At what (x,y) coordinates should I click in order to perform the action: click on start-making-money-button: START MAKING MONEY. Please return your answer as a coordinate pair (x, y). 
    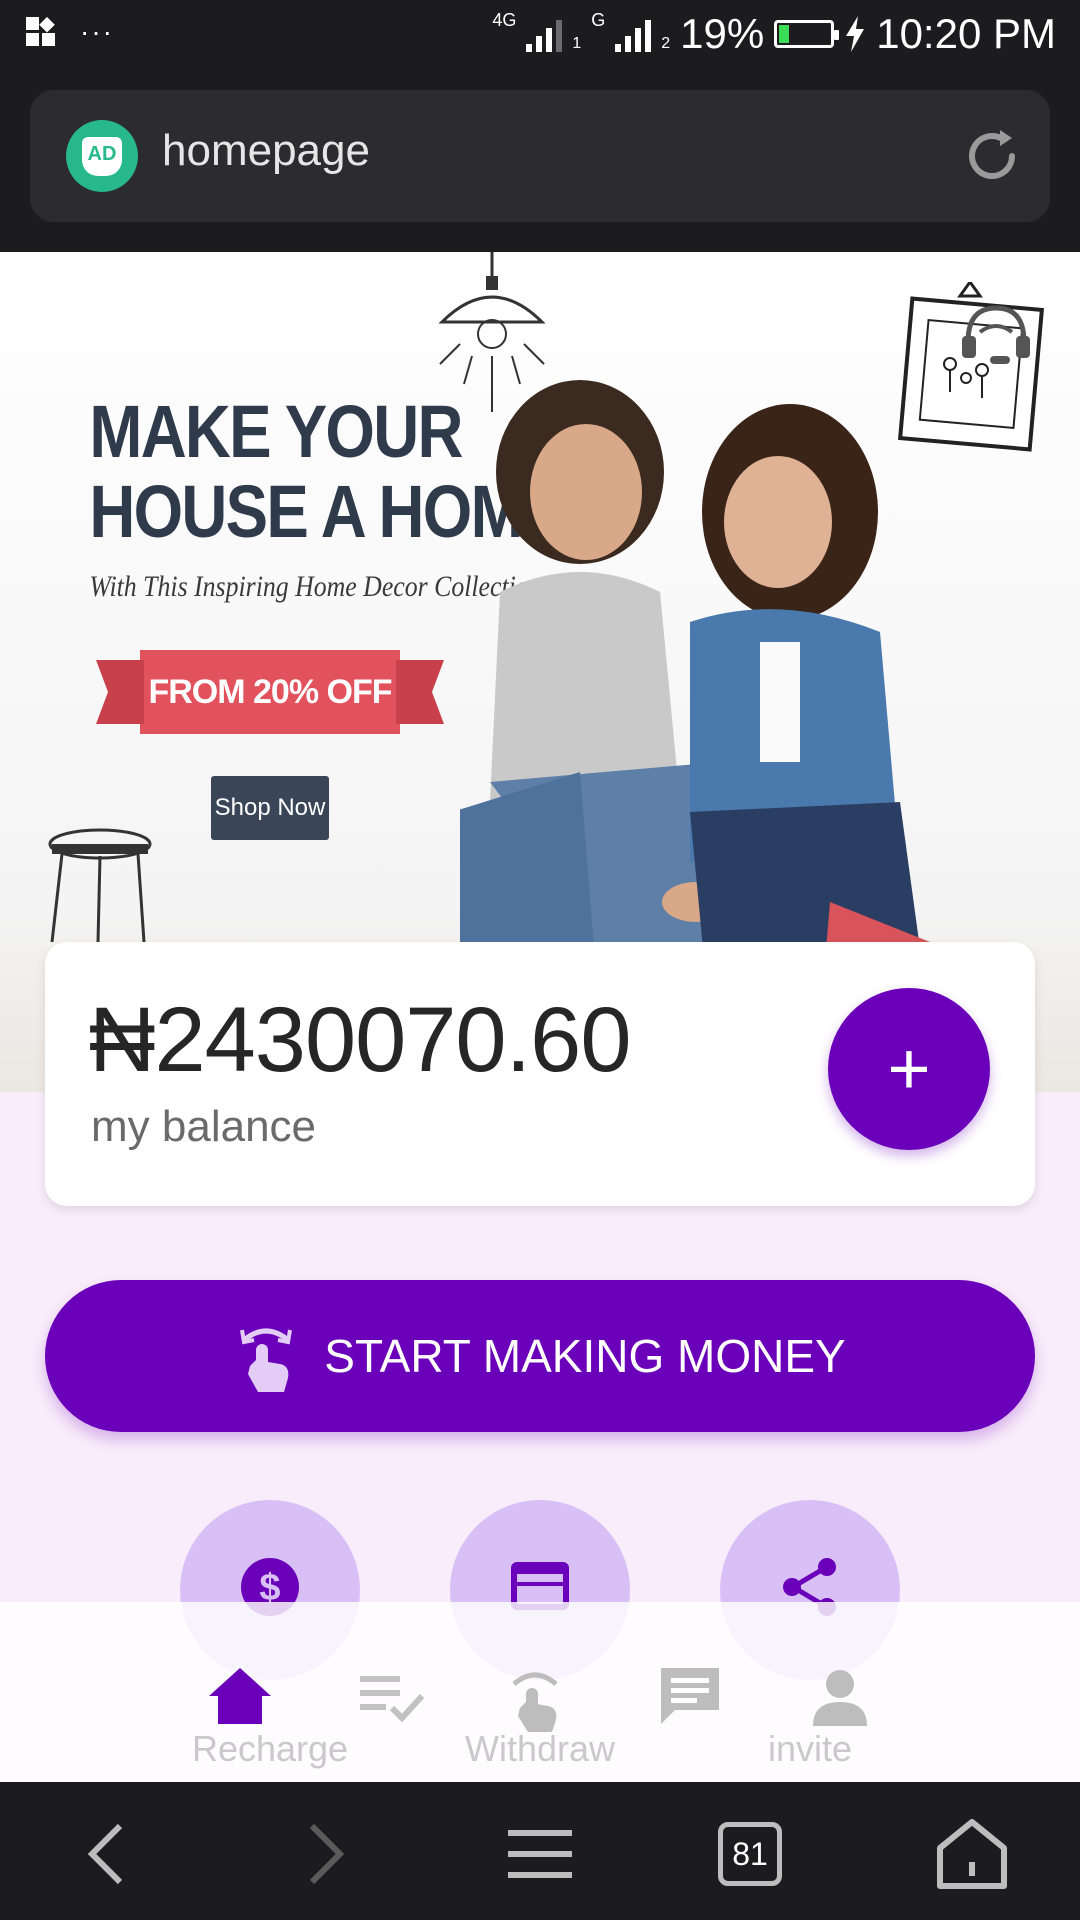
    Looking at the image, I should click on (540, 1356).